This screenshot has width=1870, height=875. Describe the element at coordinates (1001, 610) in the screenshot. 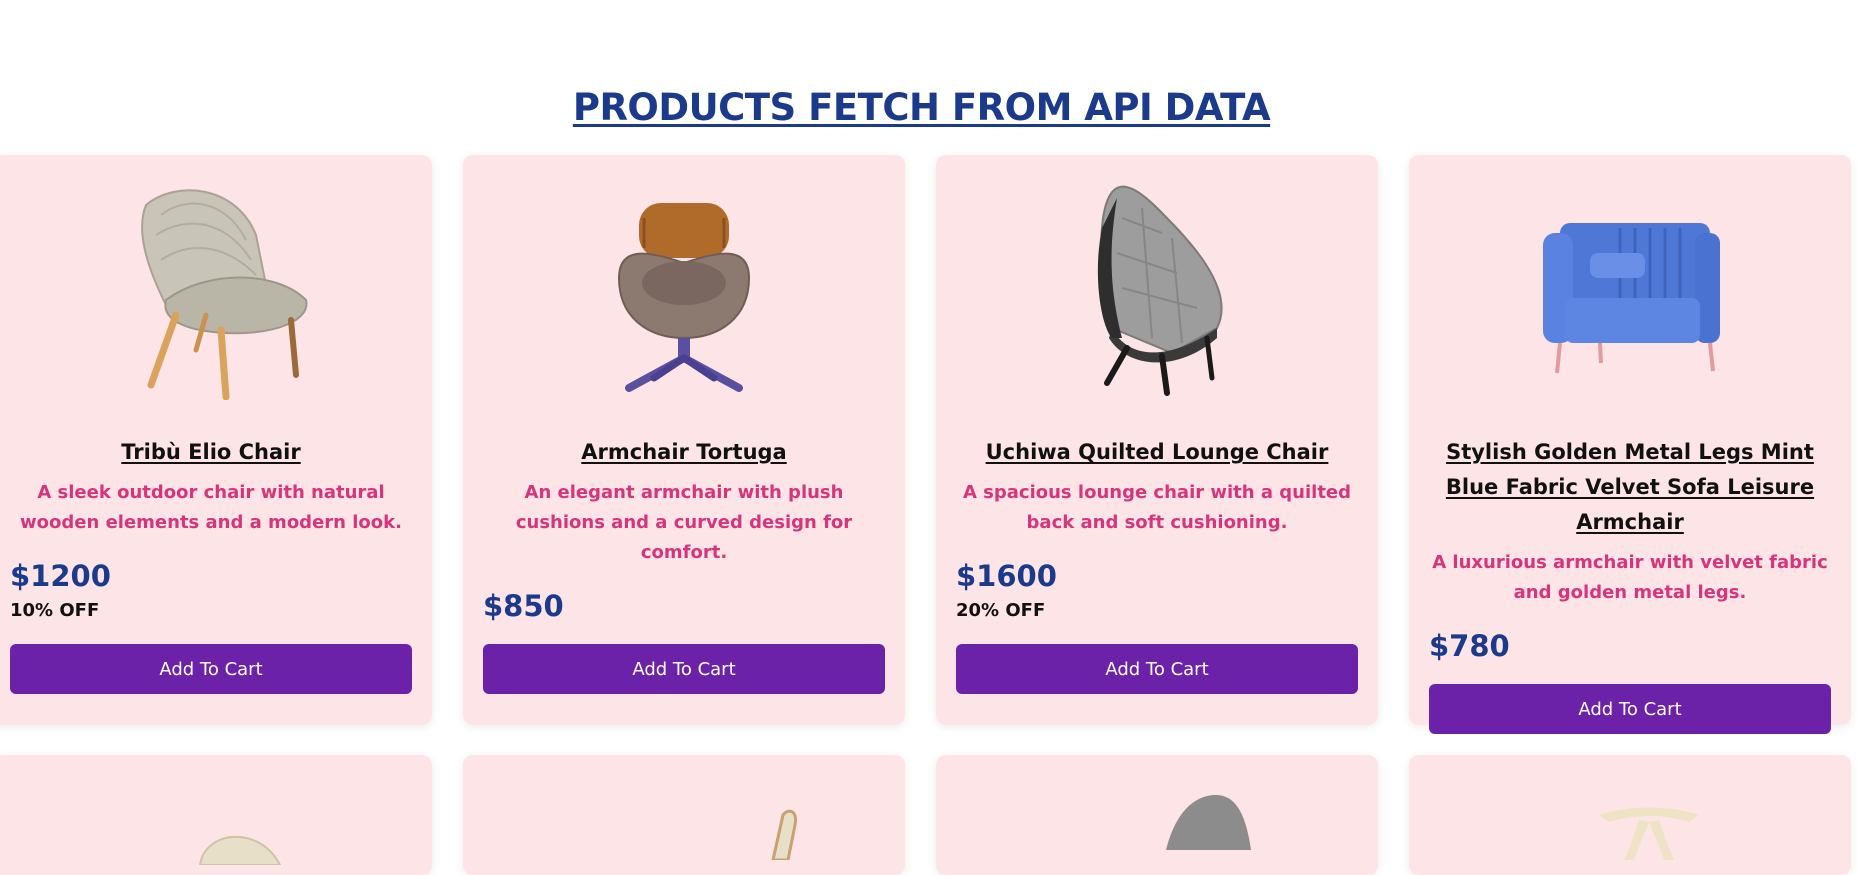

I see `product-discount: 20% OFF` at that location.